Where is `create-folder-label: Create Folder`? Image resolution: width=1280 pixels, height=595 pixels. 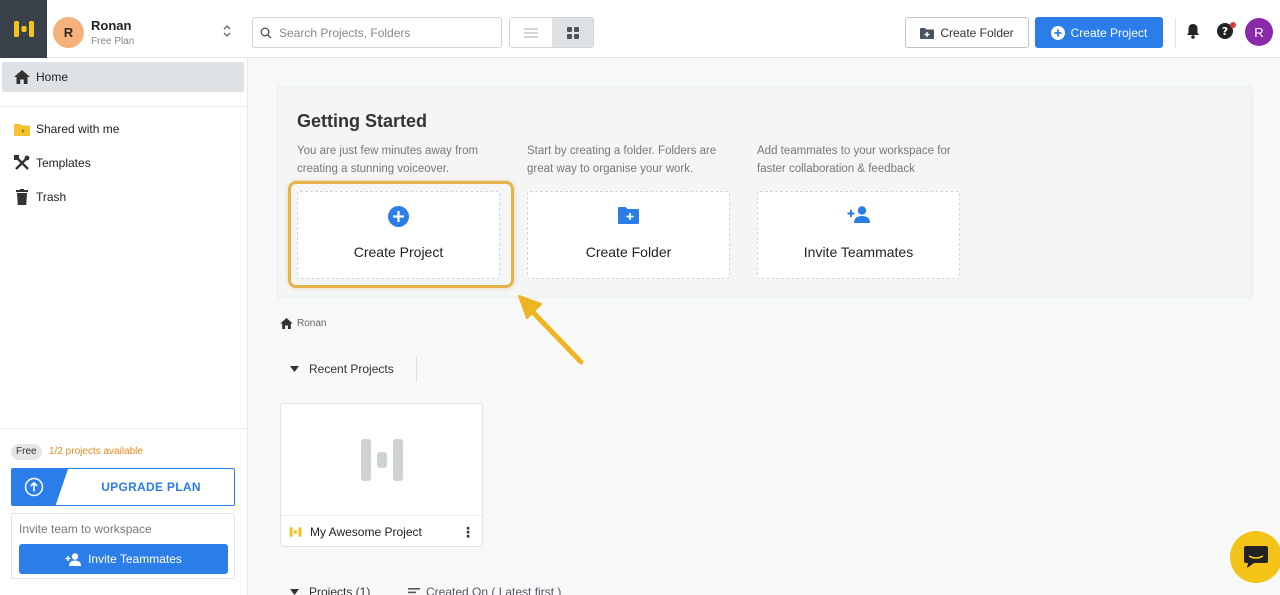 create-folder-label: Create Folder is located at coordinates (977, 32).